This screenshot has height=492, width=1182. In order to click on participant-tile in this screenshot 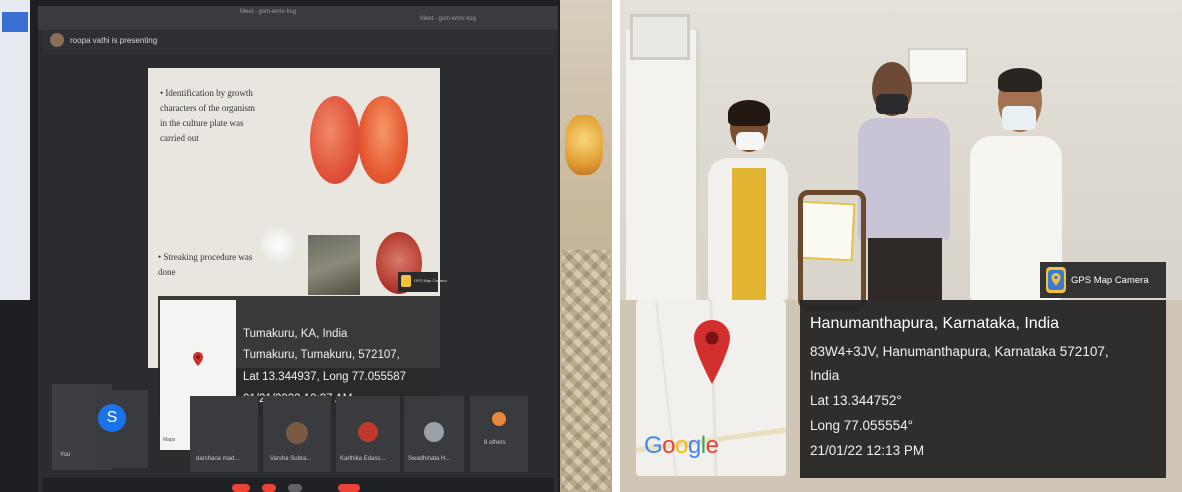, I will do `click(499, 434)`.